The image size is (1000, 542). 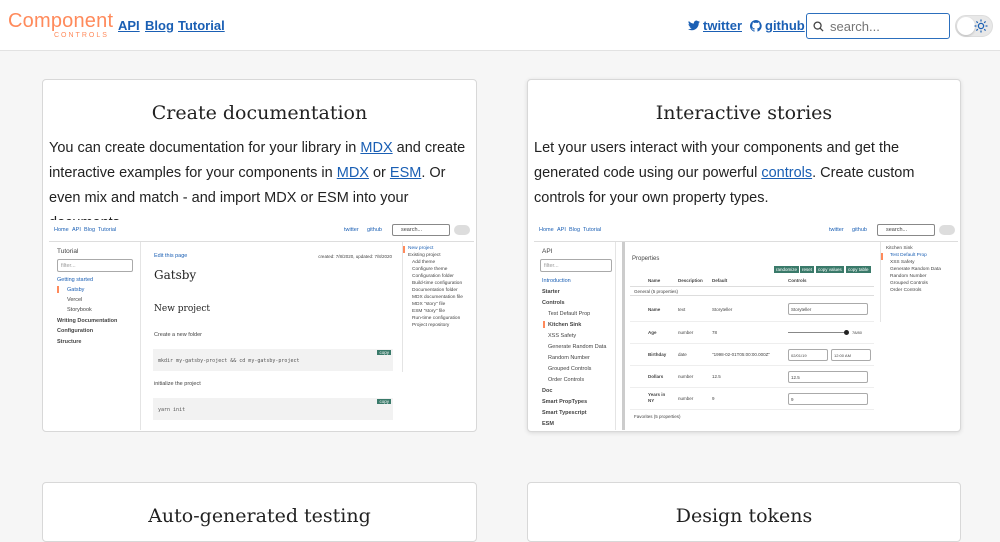 I want to click on mini-sidebar-item: Test Default Prop, so click(x=569, y=314).